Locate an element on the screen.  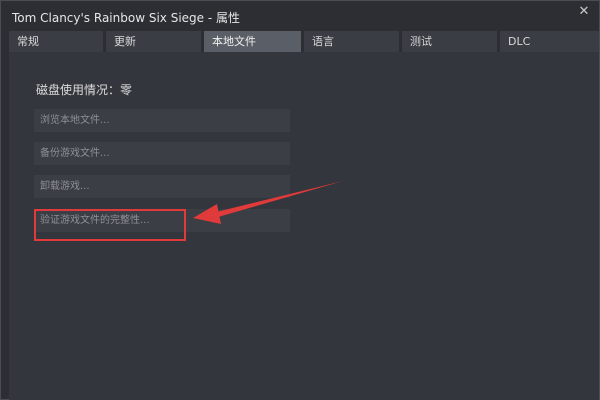
tab-general: 常规 is located at coordinates (56, 41).